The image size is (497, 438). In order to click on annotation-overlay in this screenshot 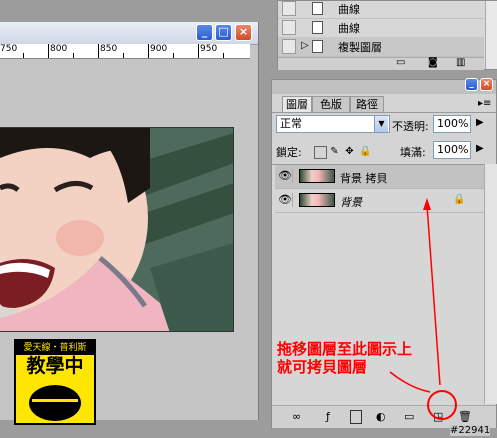, I will do `click(423, 309)`.